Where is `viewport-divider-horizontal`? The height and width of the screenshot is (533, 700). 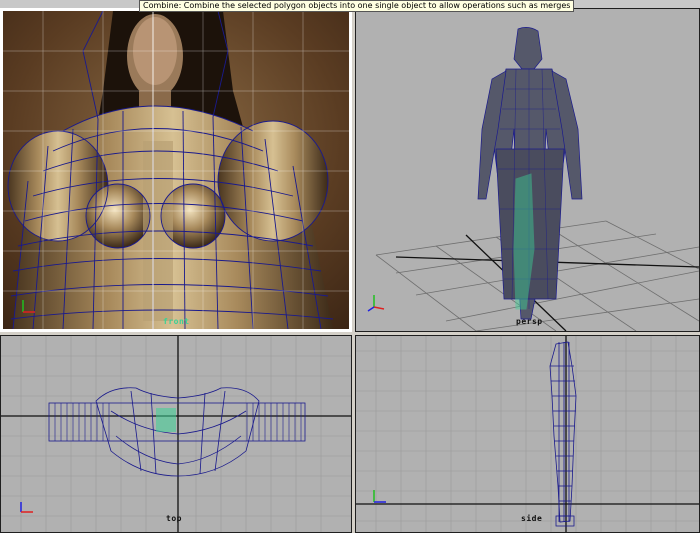
viewport-divider-horizontal is located at coordinates (350, 333).